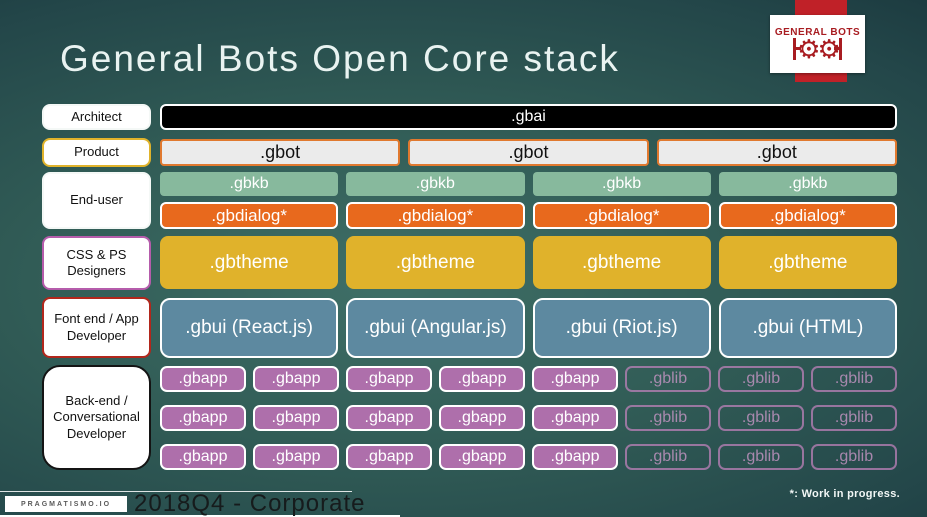  Describe the element at coordinates (844, 494) in the screenshot. I see `work-in-progress-footnote: *: Work in progress.` at that location.